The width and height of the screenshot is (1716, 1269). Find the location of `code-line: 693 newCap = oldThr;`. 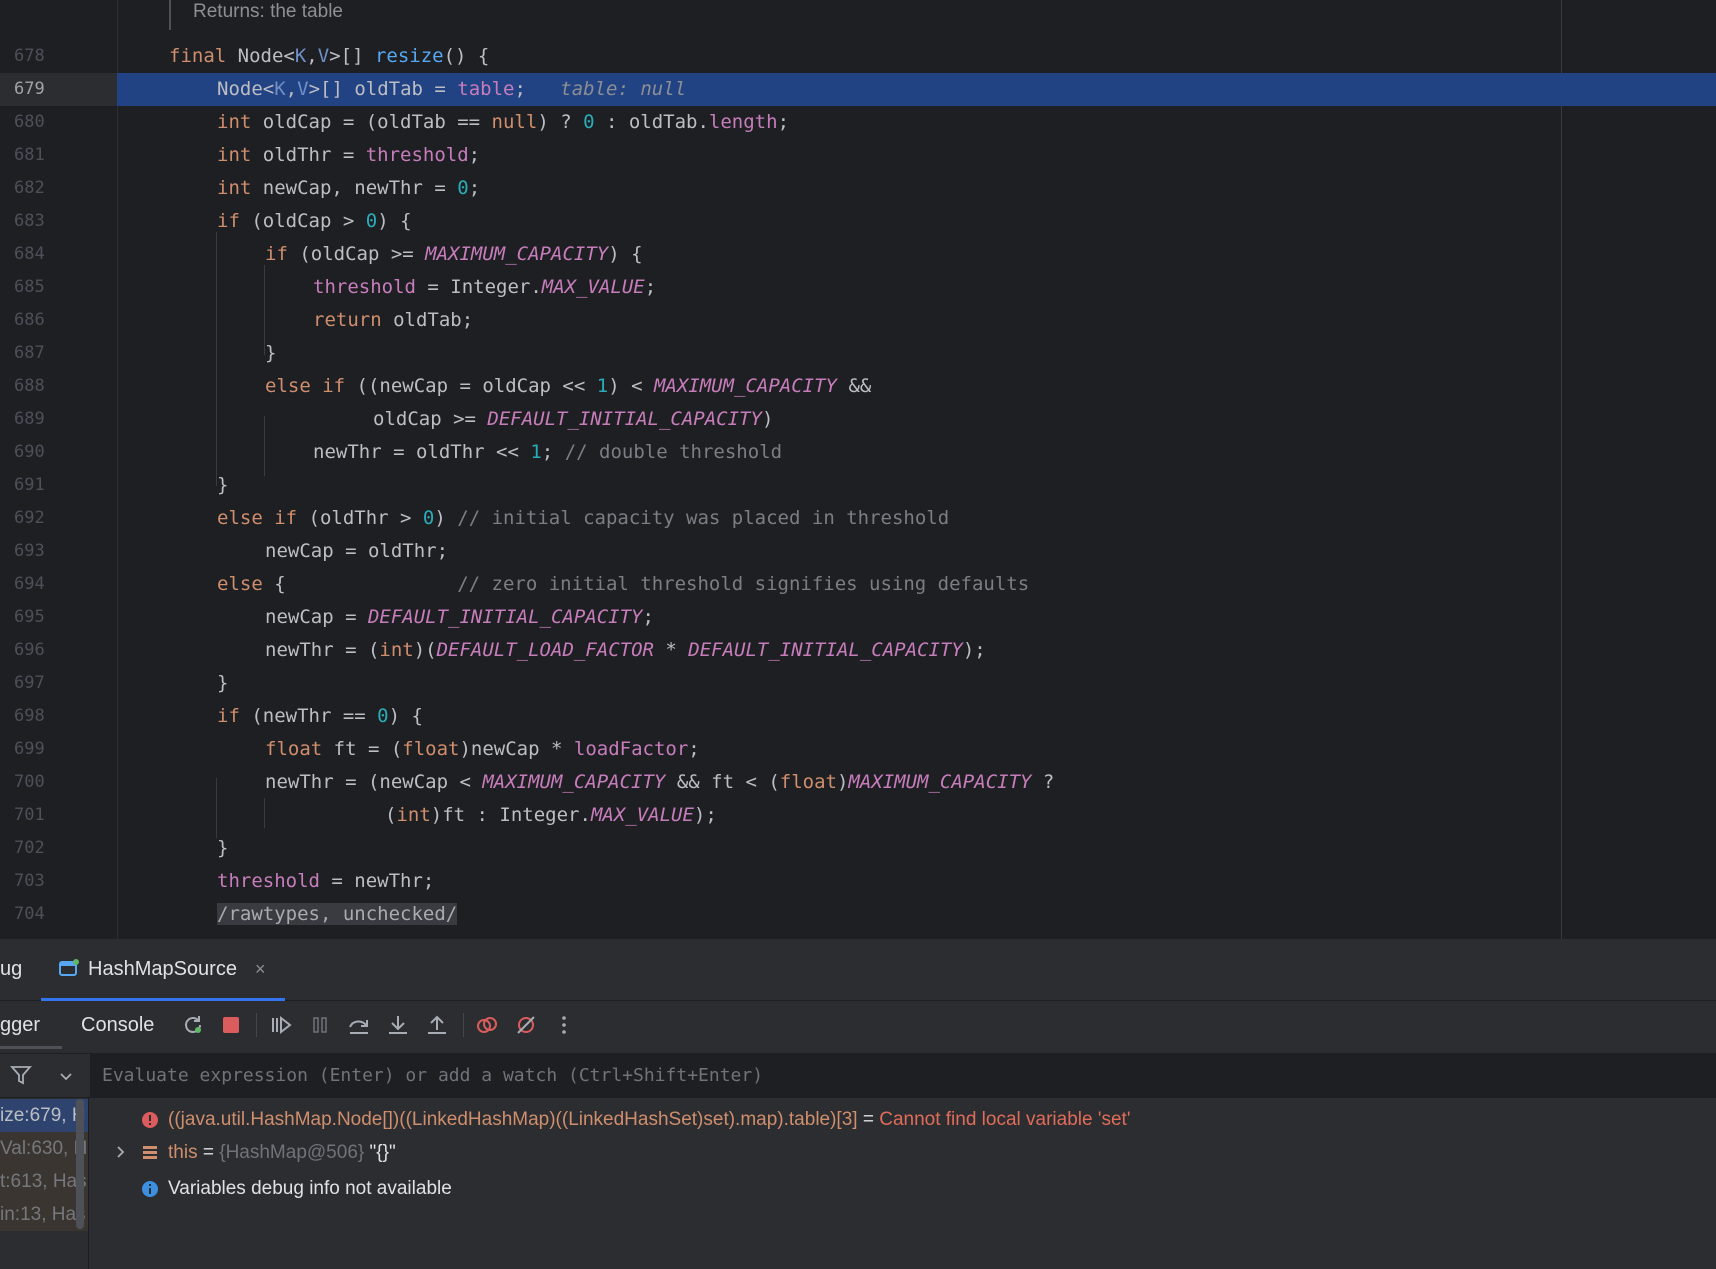

code-line: 693 newCap = oldThr; is located at coordinates (858, 551).